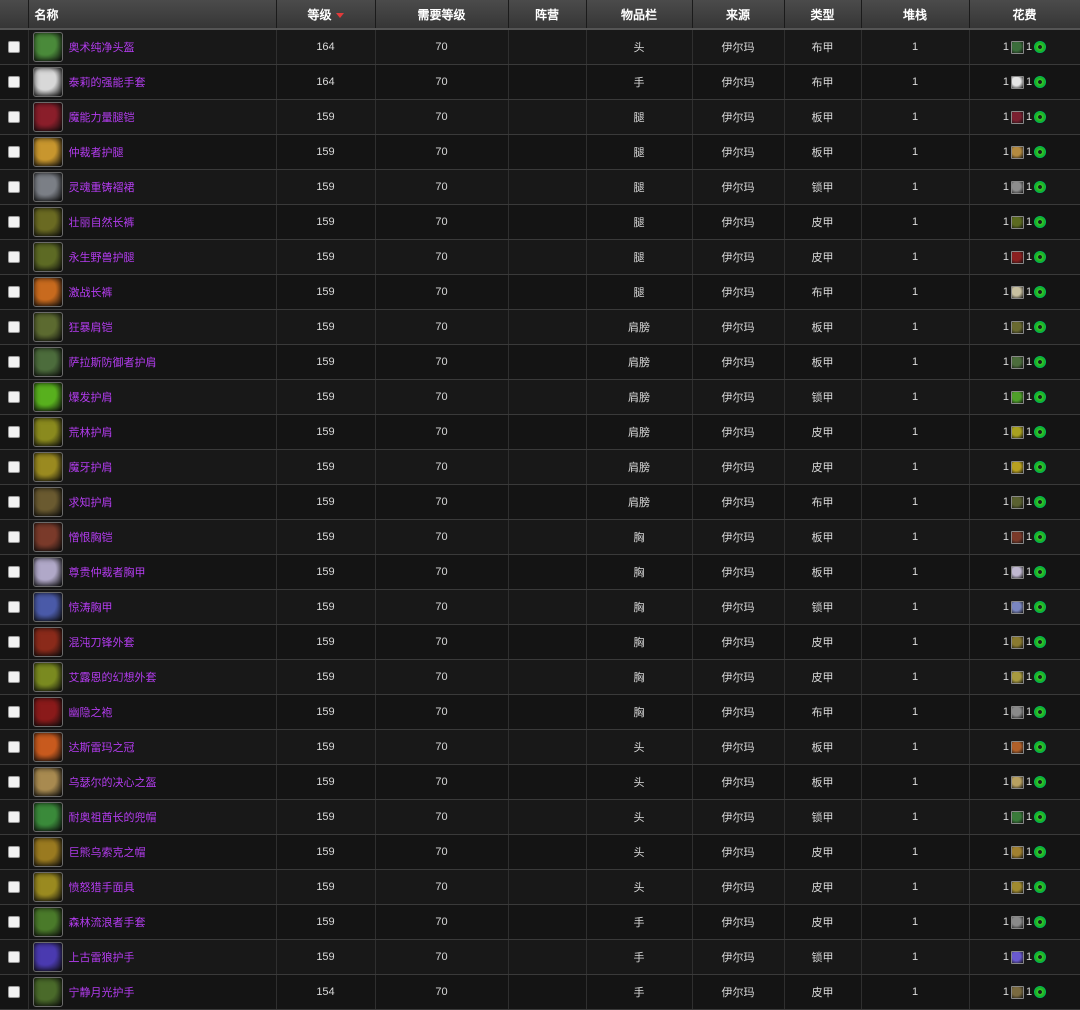 The image size is (1080, 1010). I want to click on column-header-stack: 堆栈, so click(915, 15).